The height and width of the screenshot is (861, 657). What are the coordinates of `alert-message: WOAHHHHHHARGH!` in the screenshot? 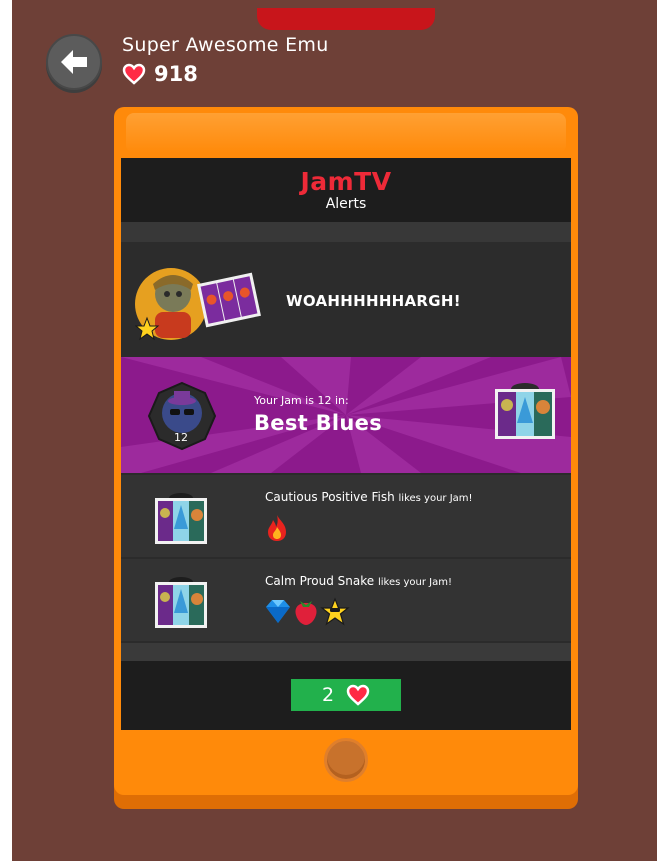 It's located at (373, 301).